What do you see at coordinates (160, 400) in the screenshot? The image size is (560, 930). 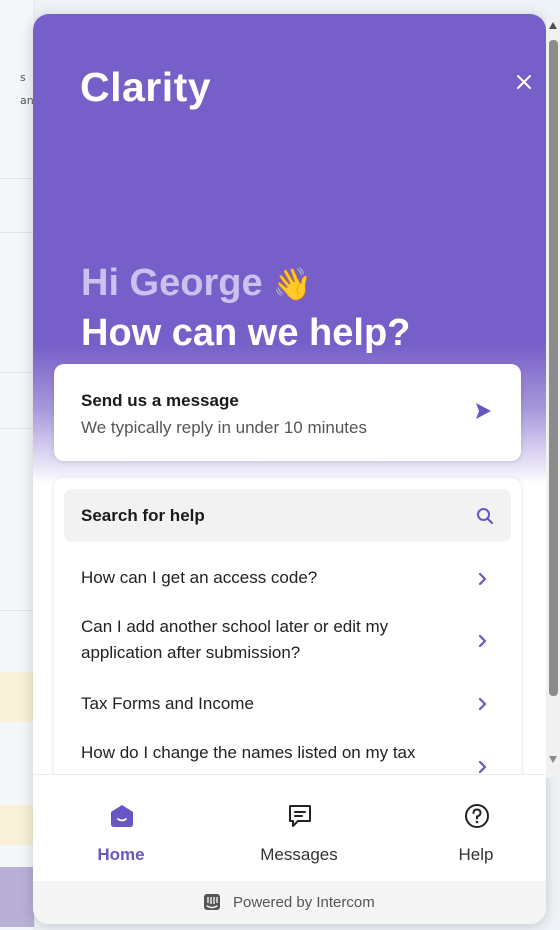 I see `send-message-title: Send us a message` at bounding box center [160, 400].